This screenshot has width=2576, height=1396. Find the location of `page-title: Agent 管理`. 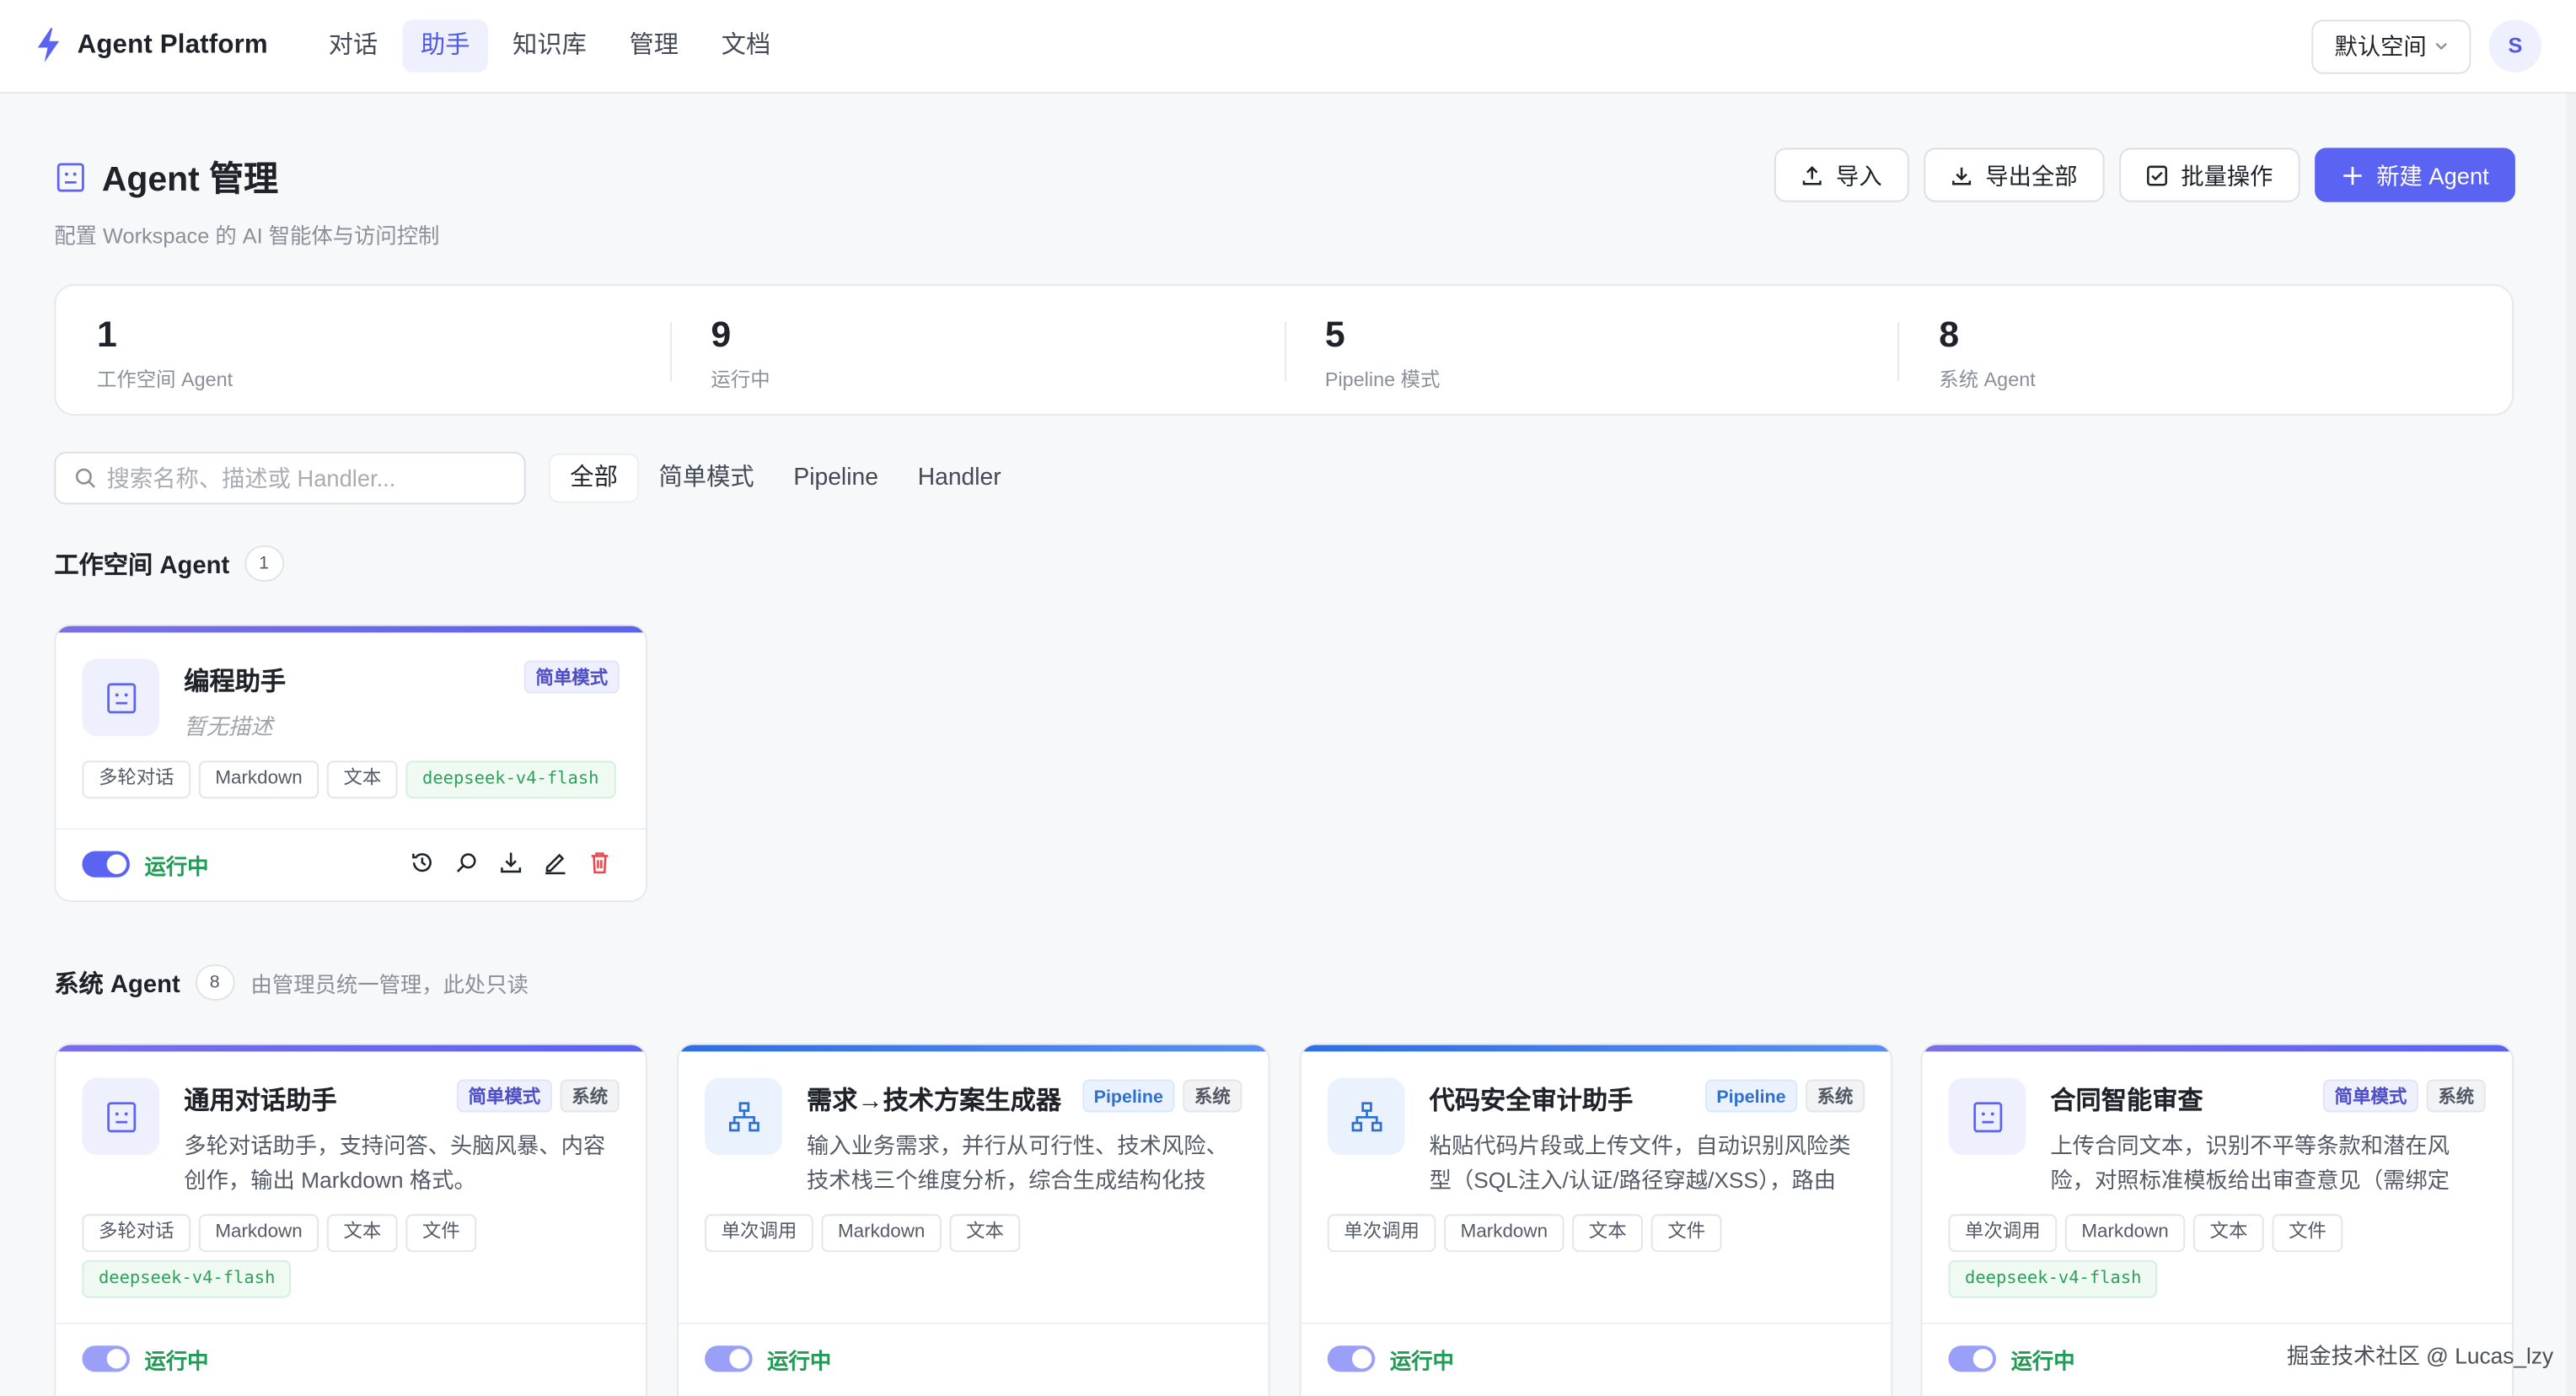

page-title: Agent 管理 is located at coordinates (246, 177).